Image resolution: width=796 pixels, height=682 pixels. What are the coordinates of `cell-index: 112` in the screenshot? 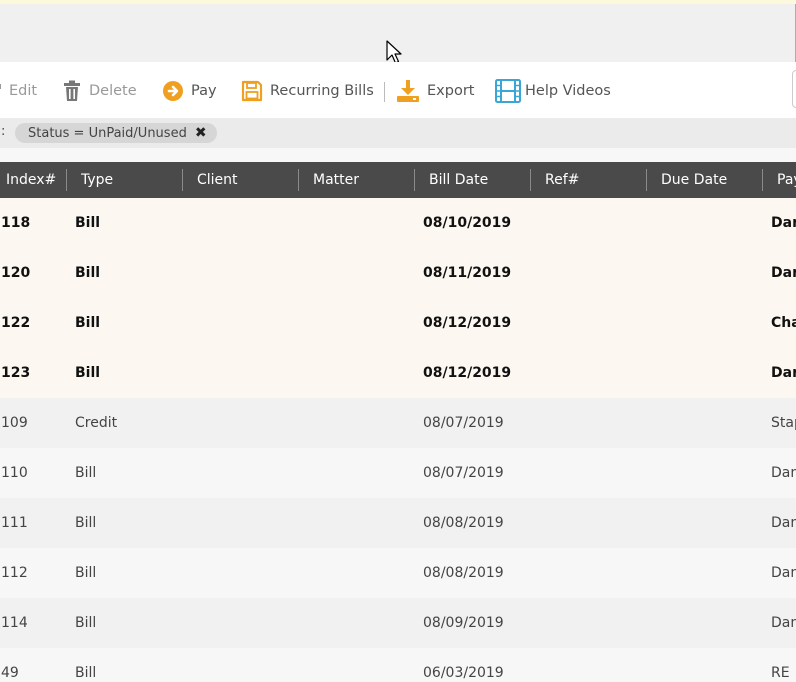 It's located at (14, 573).